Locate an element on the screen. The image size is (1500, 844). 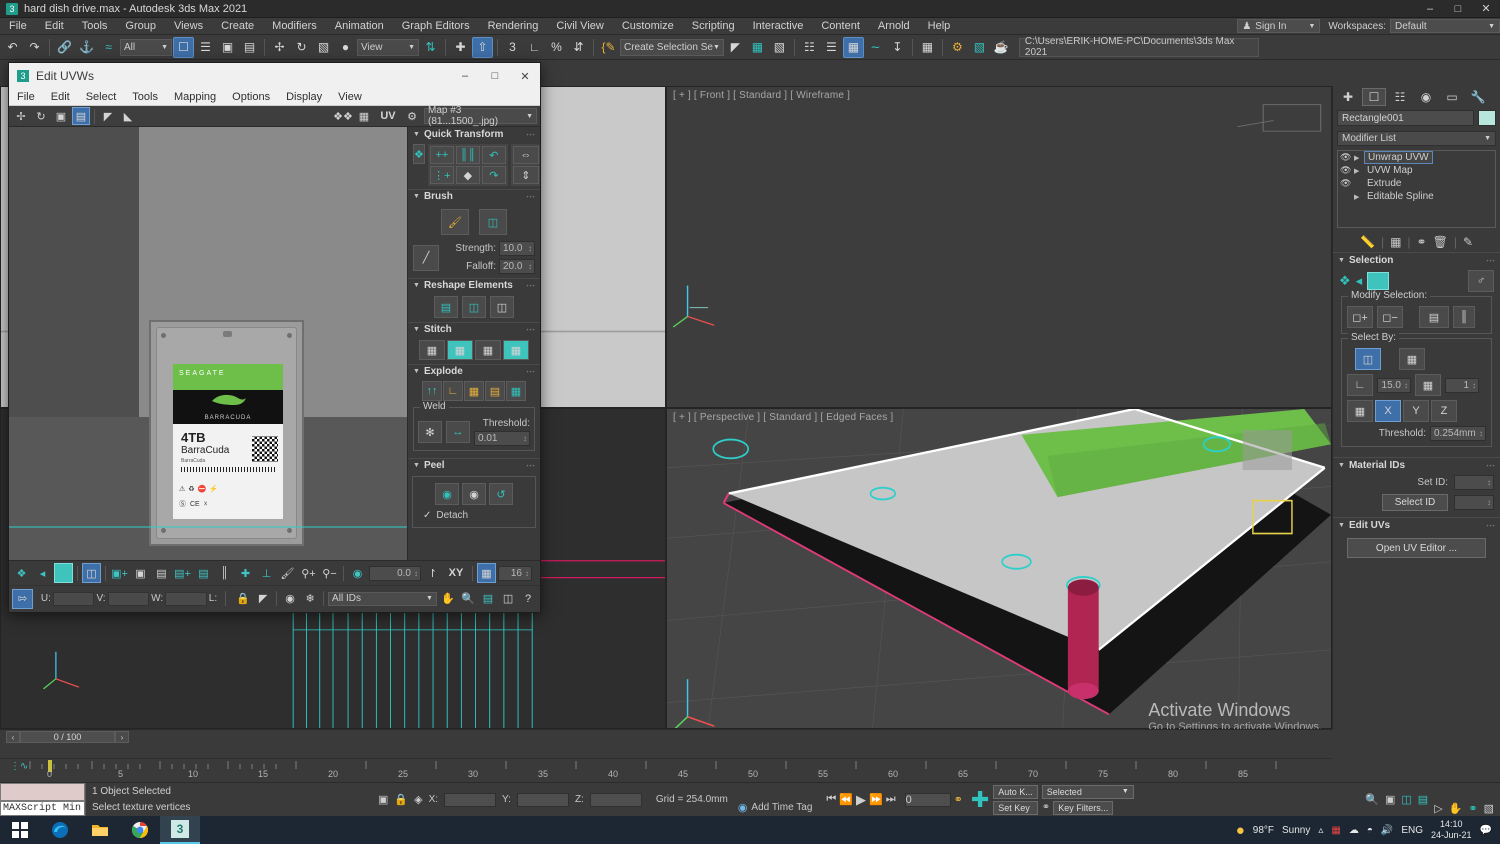
menu-item-customize: Customize is located at coordinates (648, 26).